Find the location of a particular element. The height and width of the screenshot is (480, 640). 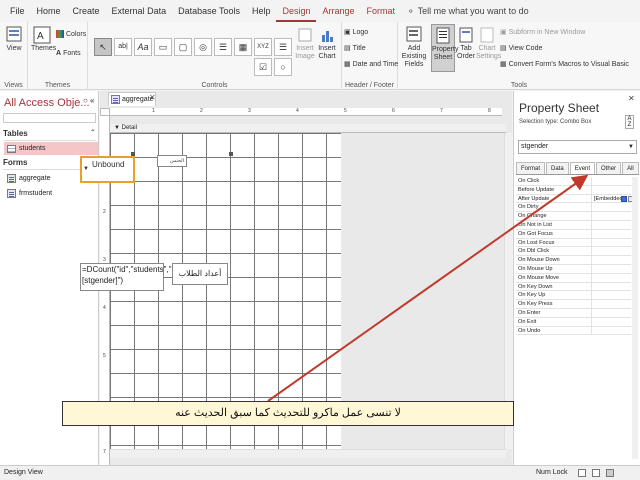

property-sheet-label: Property Sheet is located at coordinates (445, 53).